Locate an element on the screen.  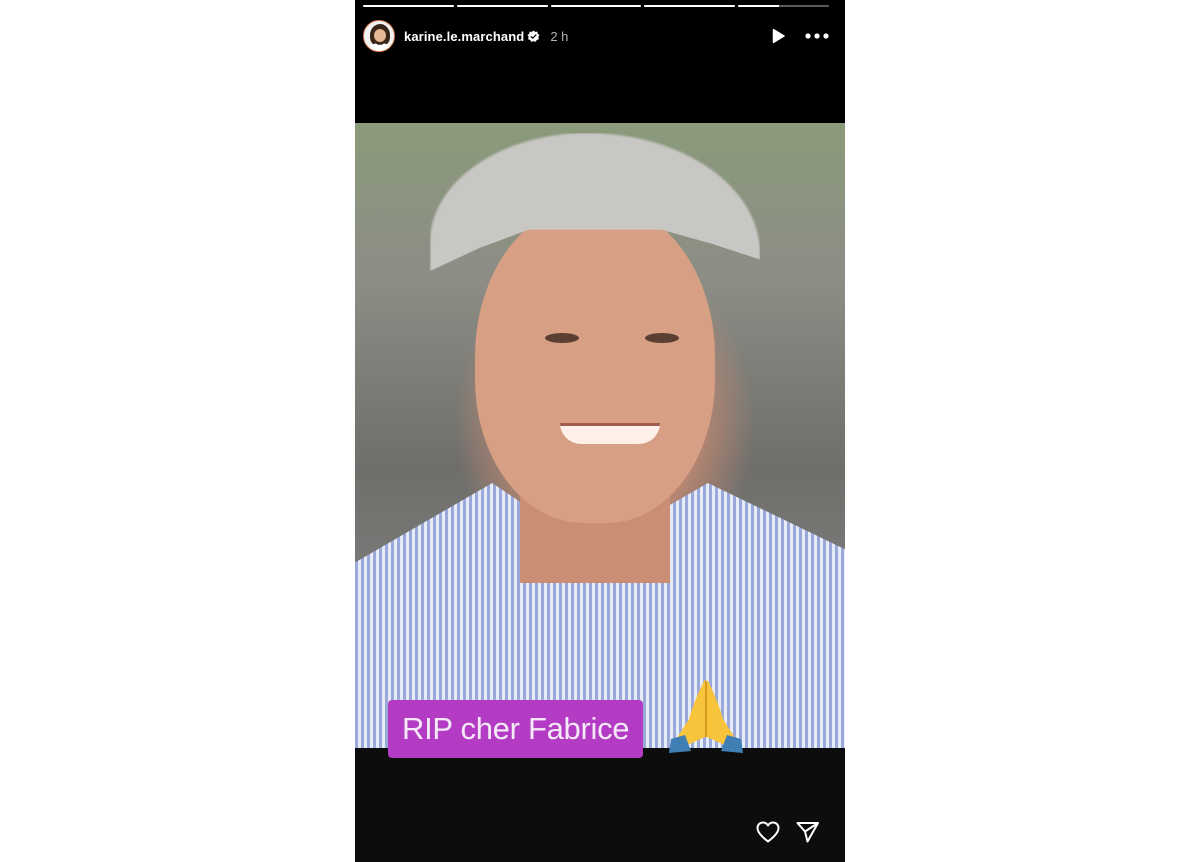
story-progress-bar is located at coordinates (596, 6).